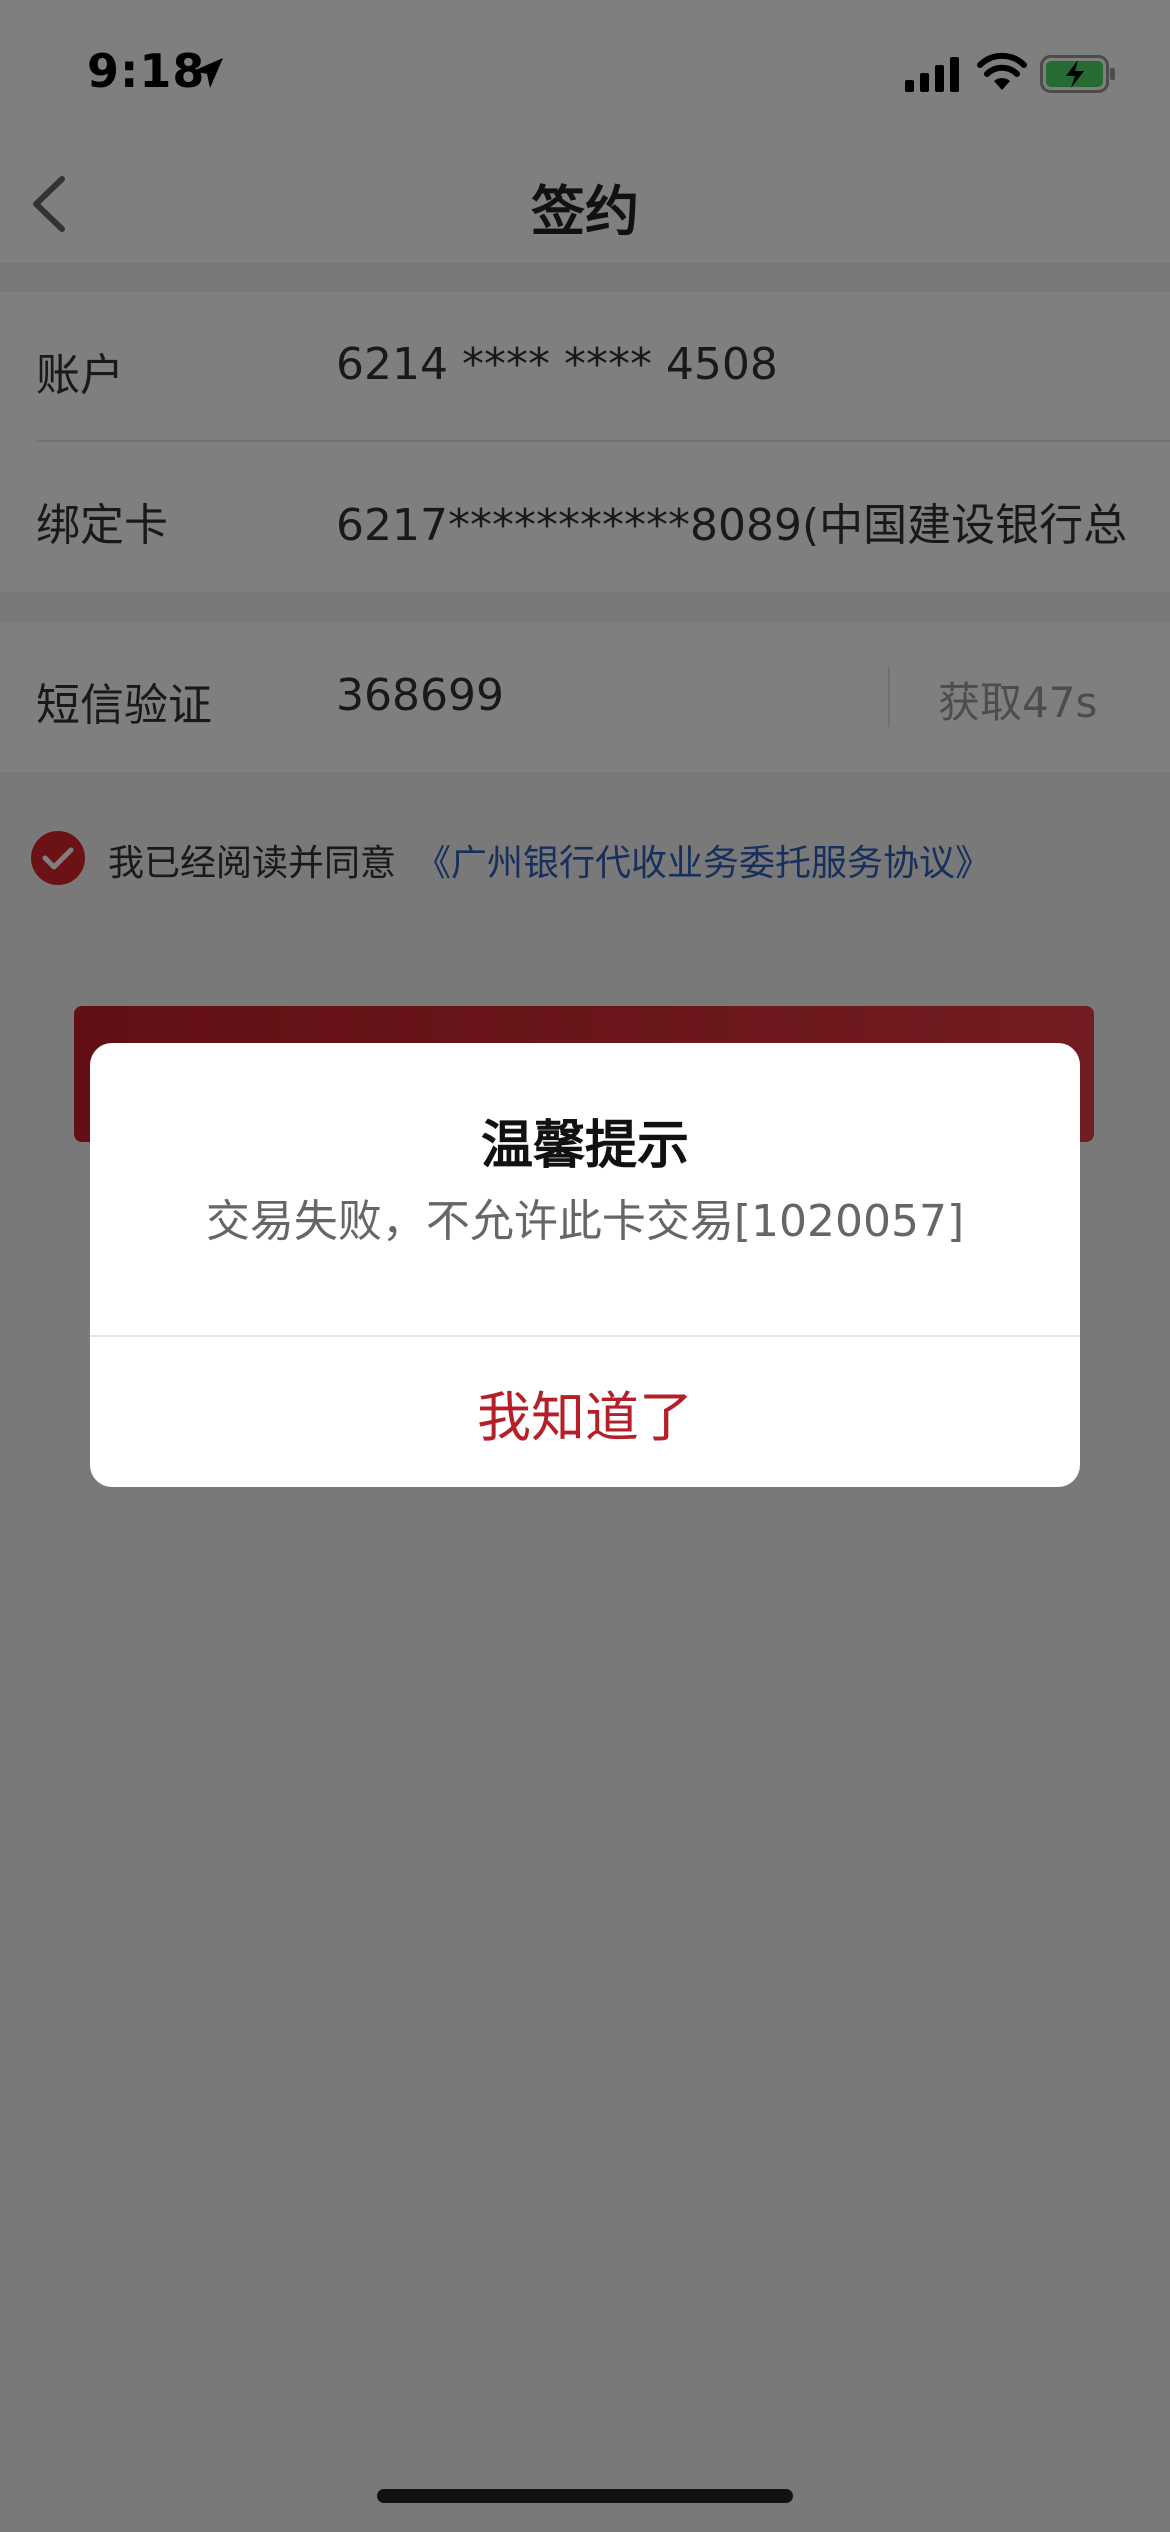 This screenshot has width=1170, height=2532. Describe the element at coordinates (585, 1412) in the screenshot. I see `dialog-ok-button: 我知道了` at that location.